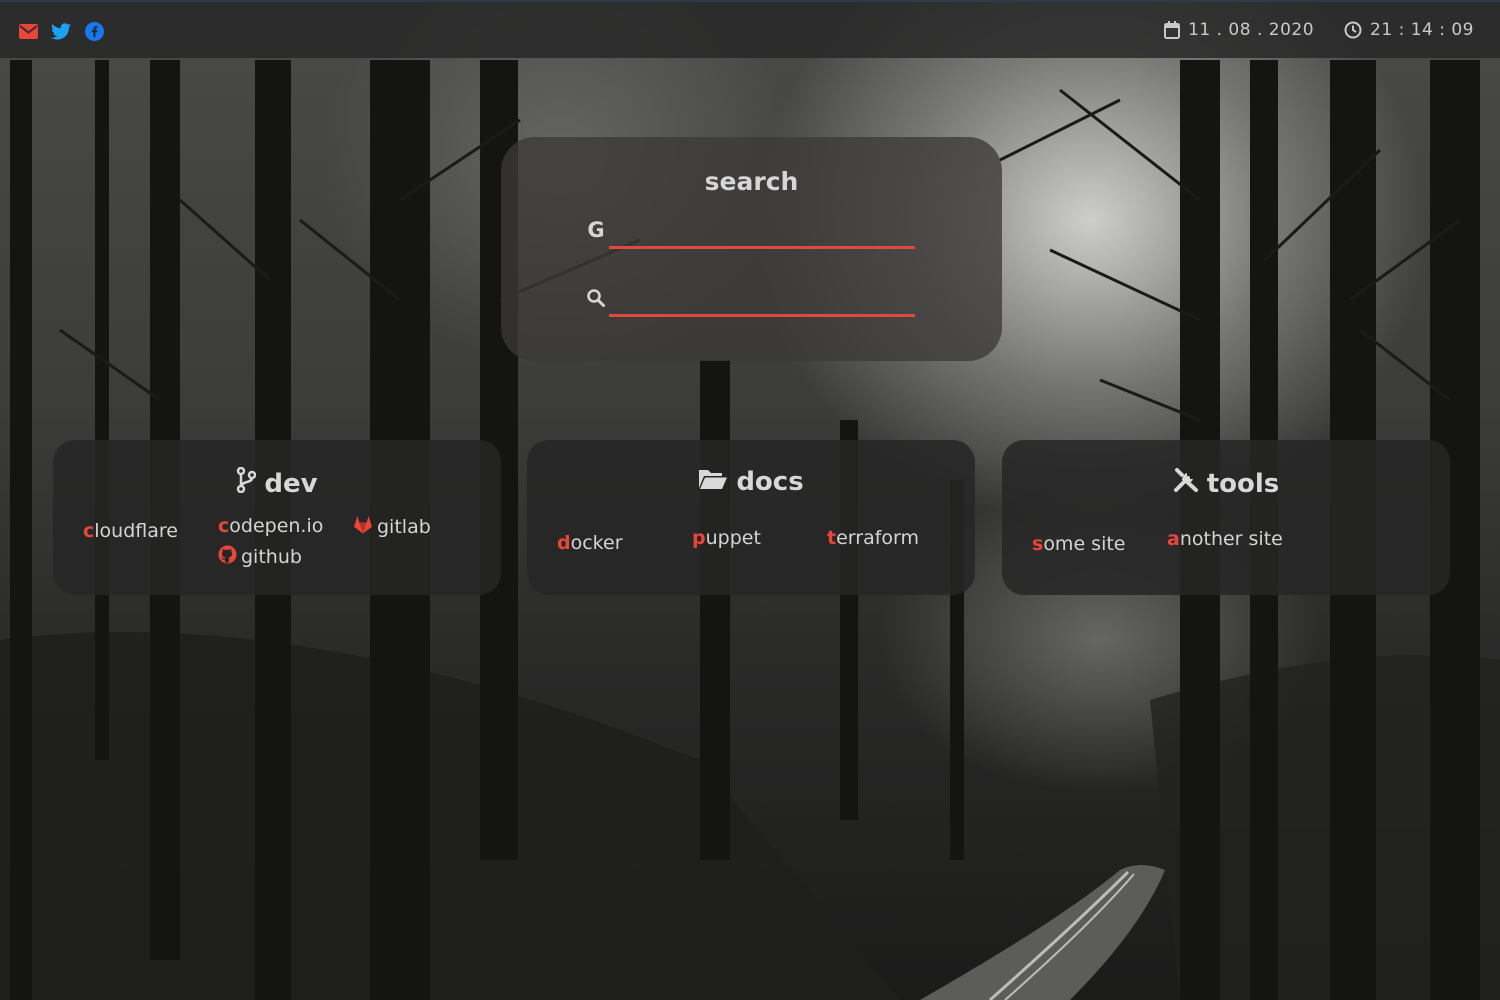 Image resolution: width=1500 pixels, height=1000 pixels. I want to click on tools-icon, so click(1186, 483).